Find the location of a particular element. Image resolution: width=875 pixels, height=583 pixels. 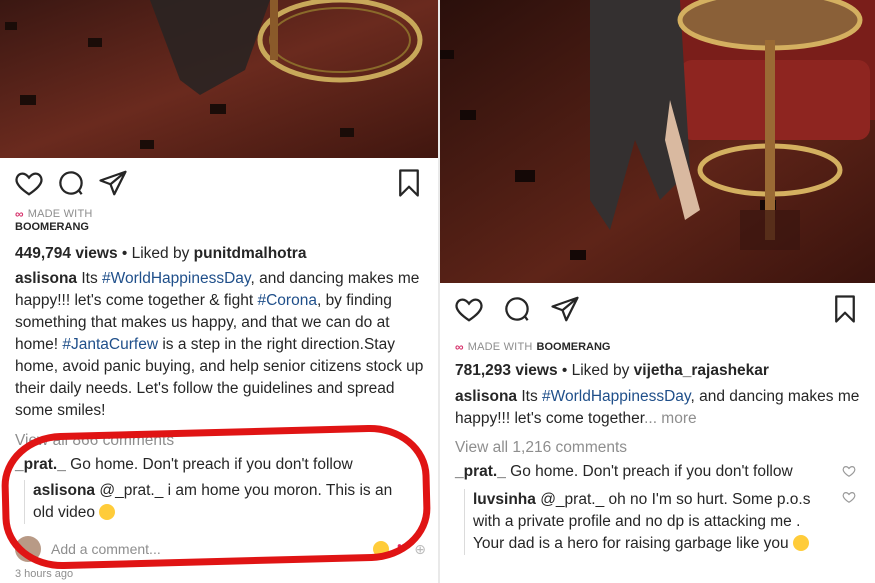

views-line-left: 449,794 views • Liked by punitdmalhotra is located at coordinates (220, 254).